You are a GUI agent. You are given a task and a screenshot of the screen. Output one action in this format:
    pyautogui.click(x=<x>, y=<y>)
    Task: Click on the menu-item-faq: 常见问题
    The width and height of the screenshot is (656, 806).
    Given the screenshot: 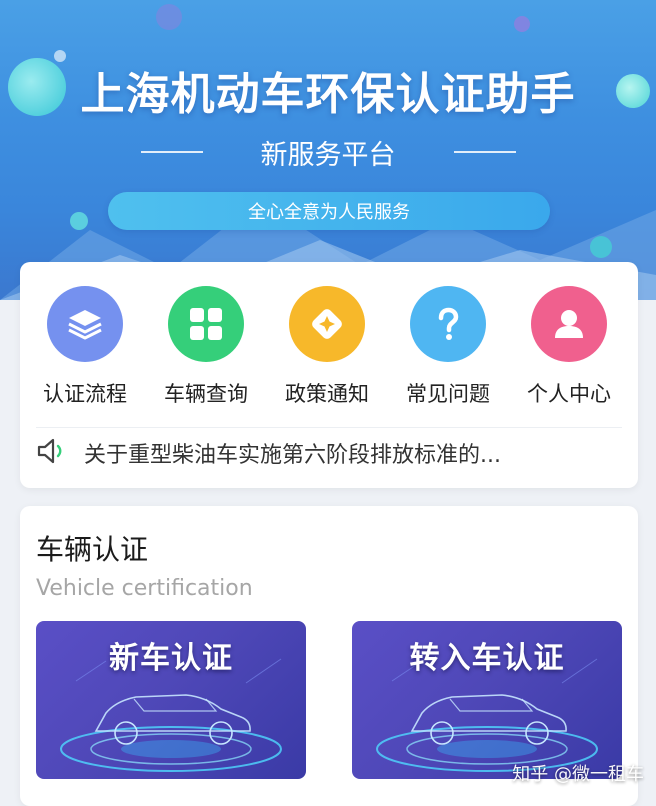 What is the action you would take?
    pyautogui.click(x=448, y=347)
    